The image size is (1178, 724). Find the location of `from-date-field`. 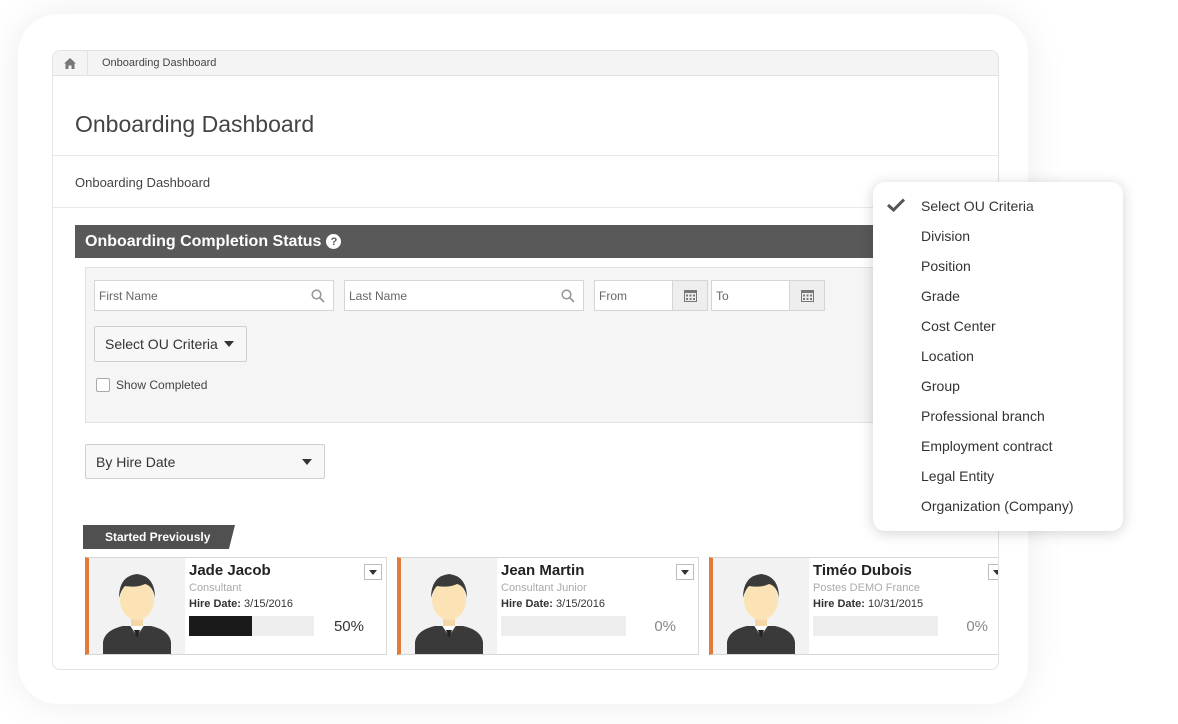

from-date-field is located at coordinates (651, 295).